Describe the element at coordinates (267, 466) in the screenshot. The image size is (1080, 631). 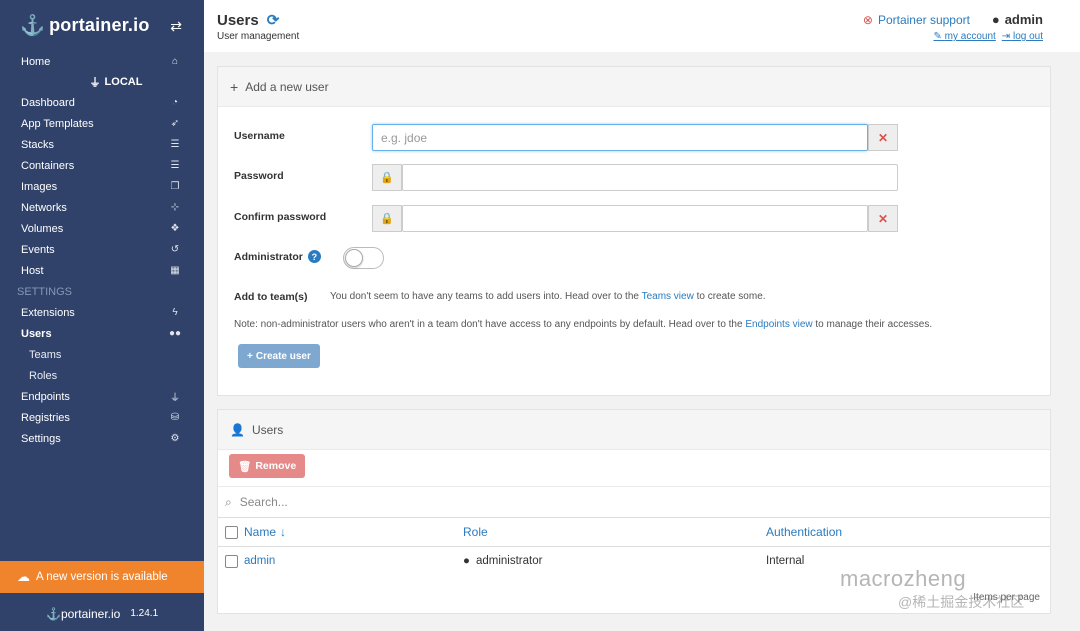
I see `remove-button: 🗑 Remove` at that location.